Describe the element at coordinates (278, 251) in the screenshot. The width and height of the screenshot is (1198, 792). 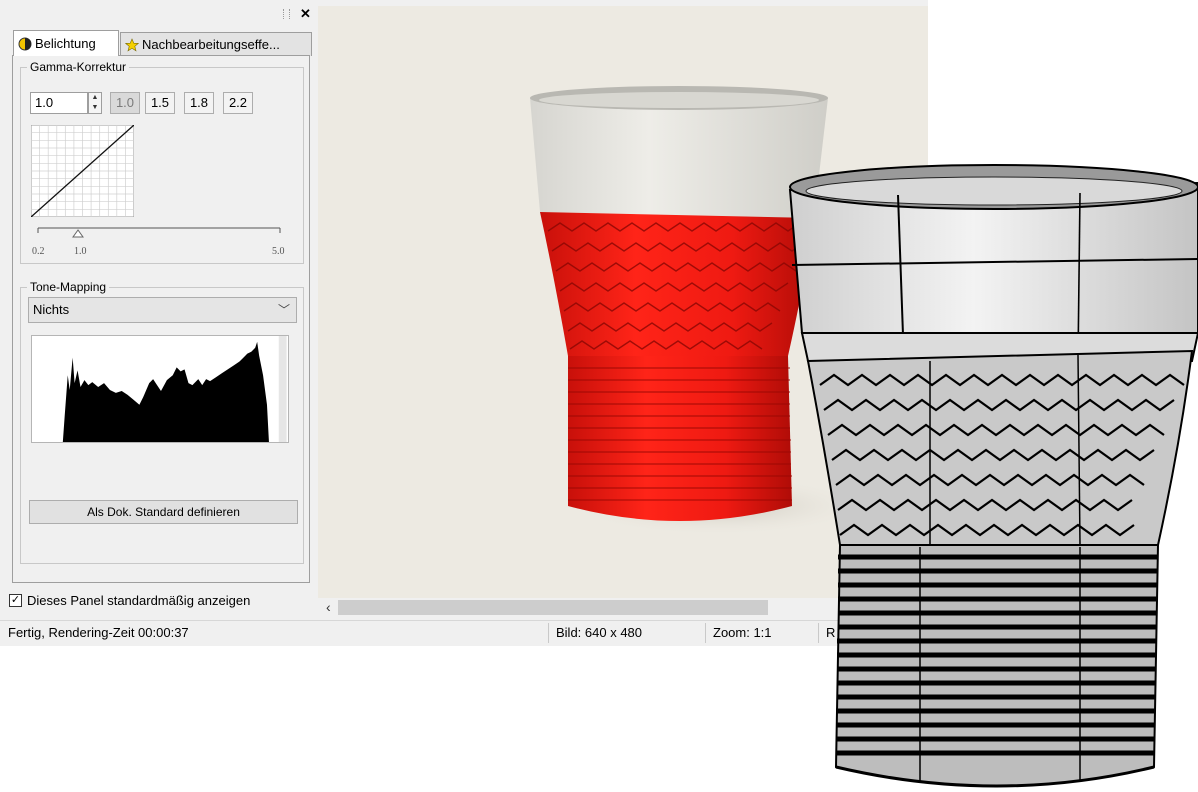
I see `slider-max-label: 5.0` at that location.